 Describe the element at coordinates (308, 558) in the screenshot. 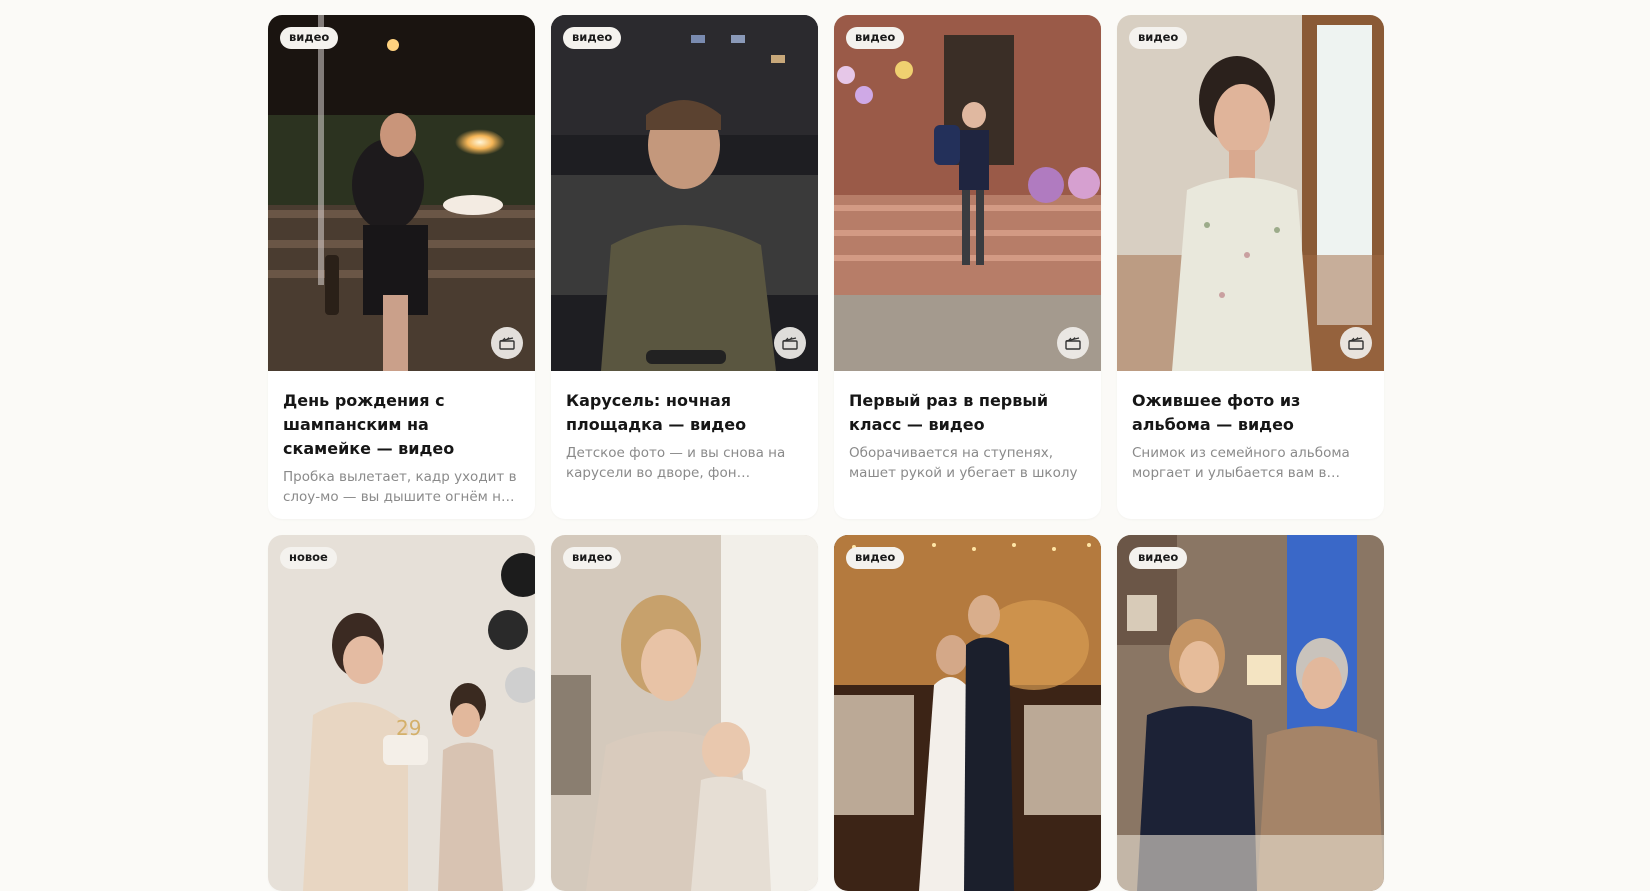

I see `card-badge: новое` at that location.